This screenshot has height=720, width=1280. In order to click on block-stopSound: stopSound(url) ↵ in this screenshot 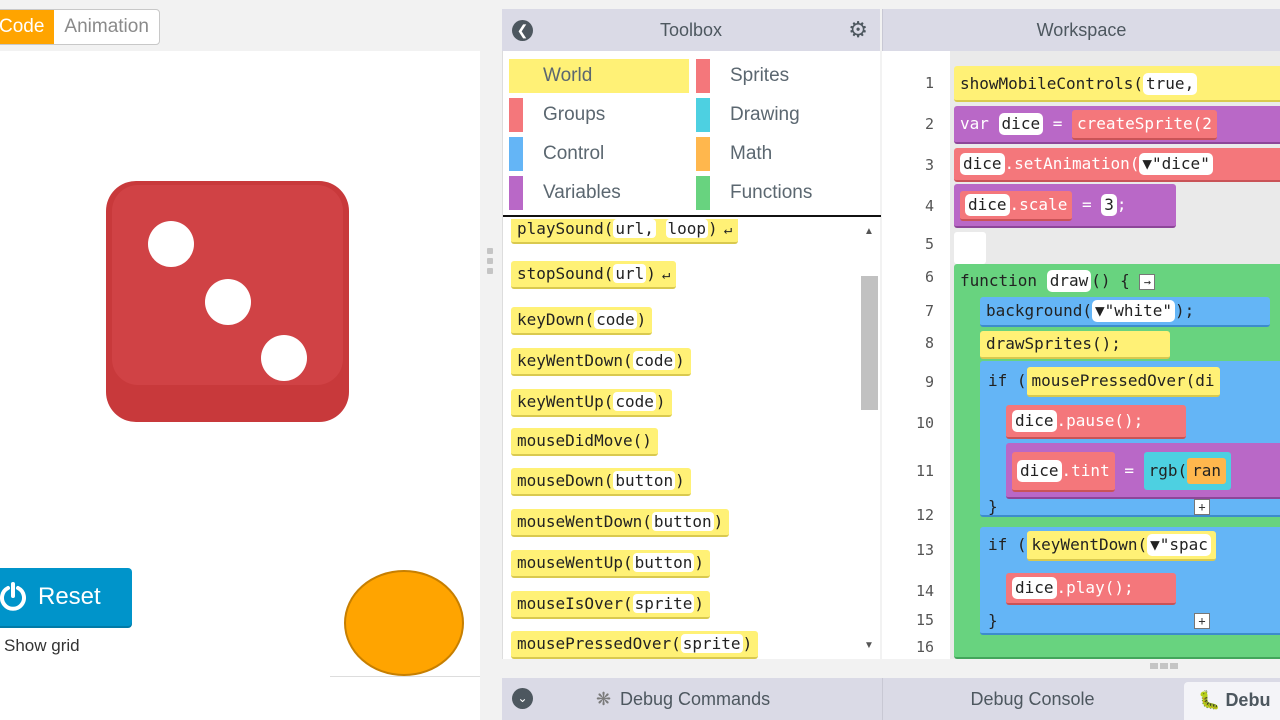, I will do `click(594, 275)`.